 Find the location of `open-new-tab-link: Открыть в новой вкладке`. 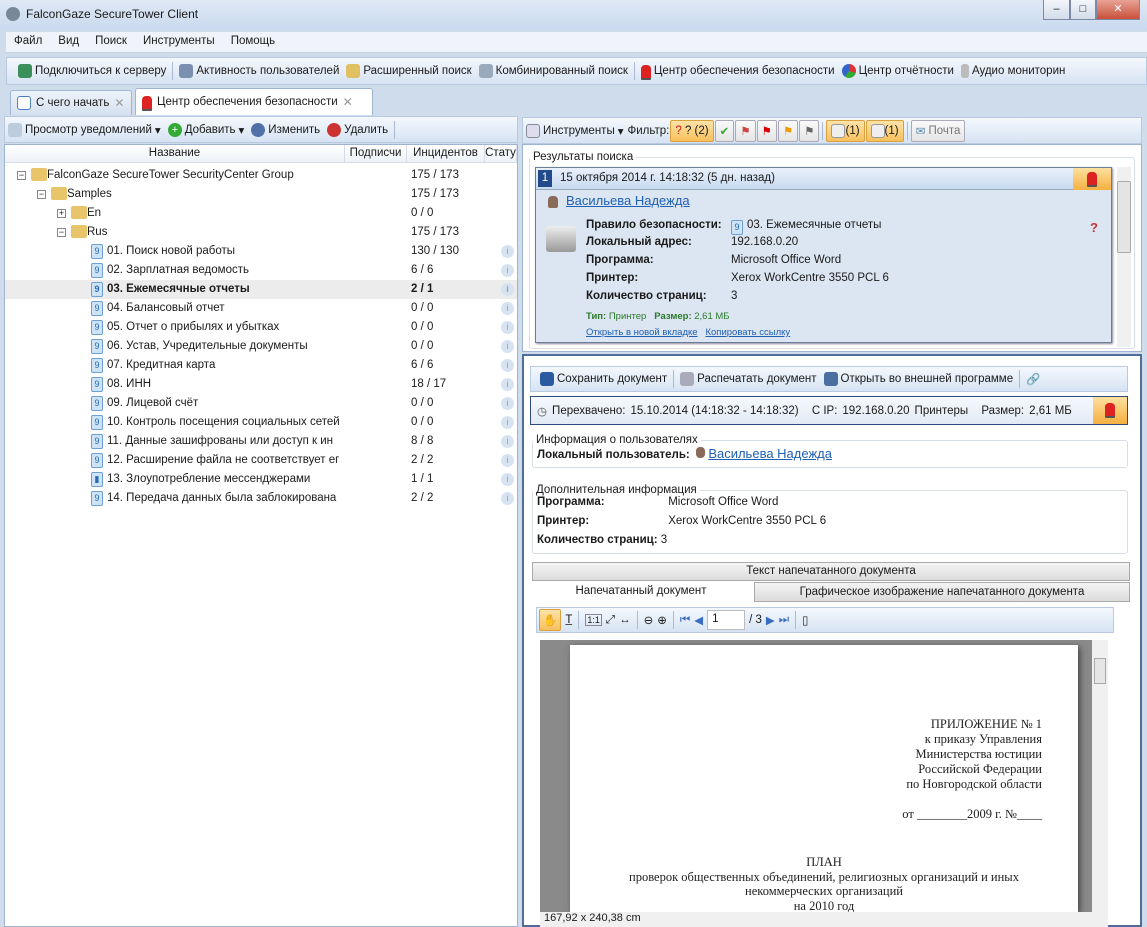

open-new-tab-link: Открыть в новой вкладке is located at coordinates (642, 332).